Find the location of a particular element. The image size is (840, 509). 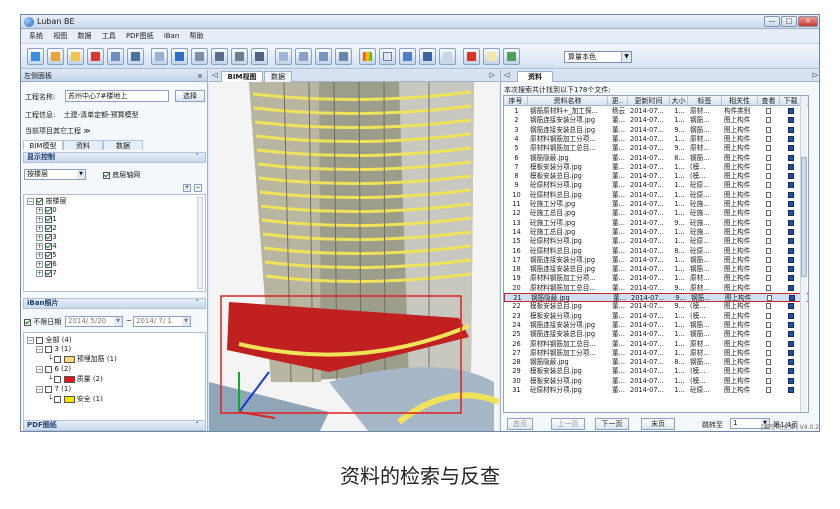

table-row: 11 砼施工分项.jpg 董... 2014-07... 1... 砼施... 图上构件 is located at coordinates (656, 204).